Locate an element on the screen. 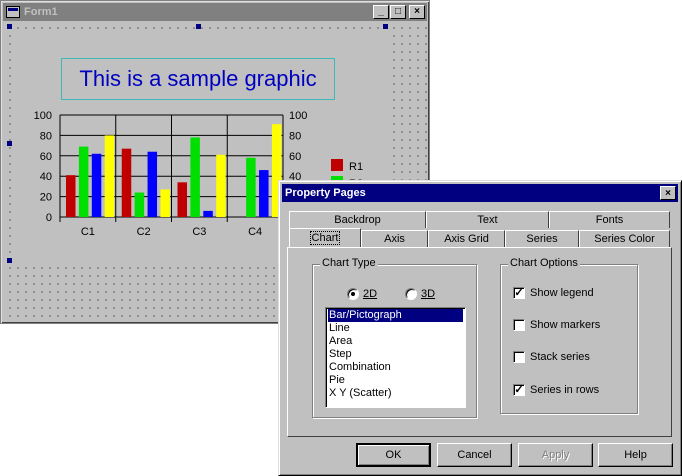  tab-series-color: Series Color is located at coordinates (624, 238).